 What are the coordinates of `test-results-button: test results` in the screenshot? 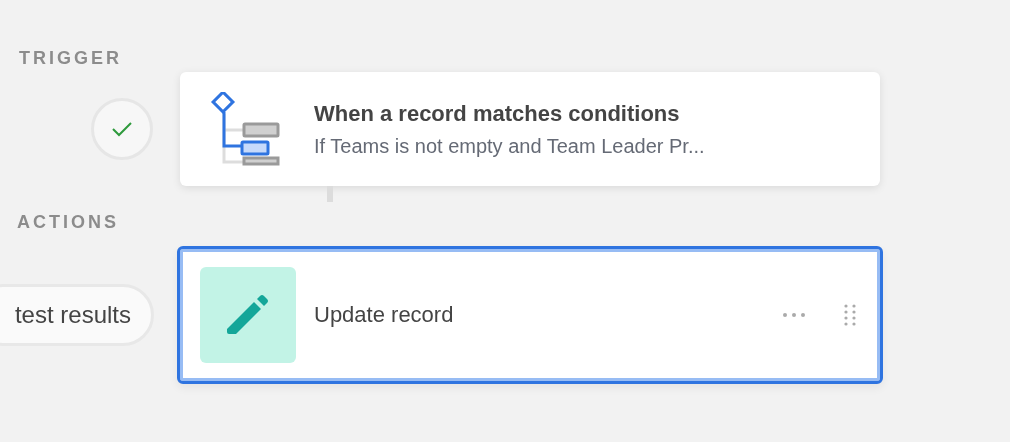 It's located at (77, 315).